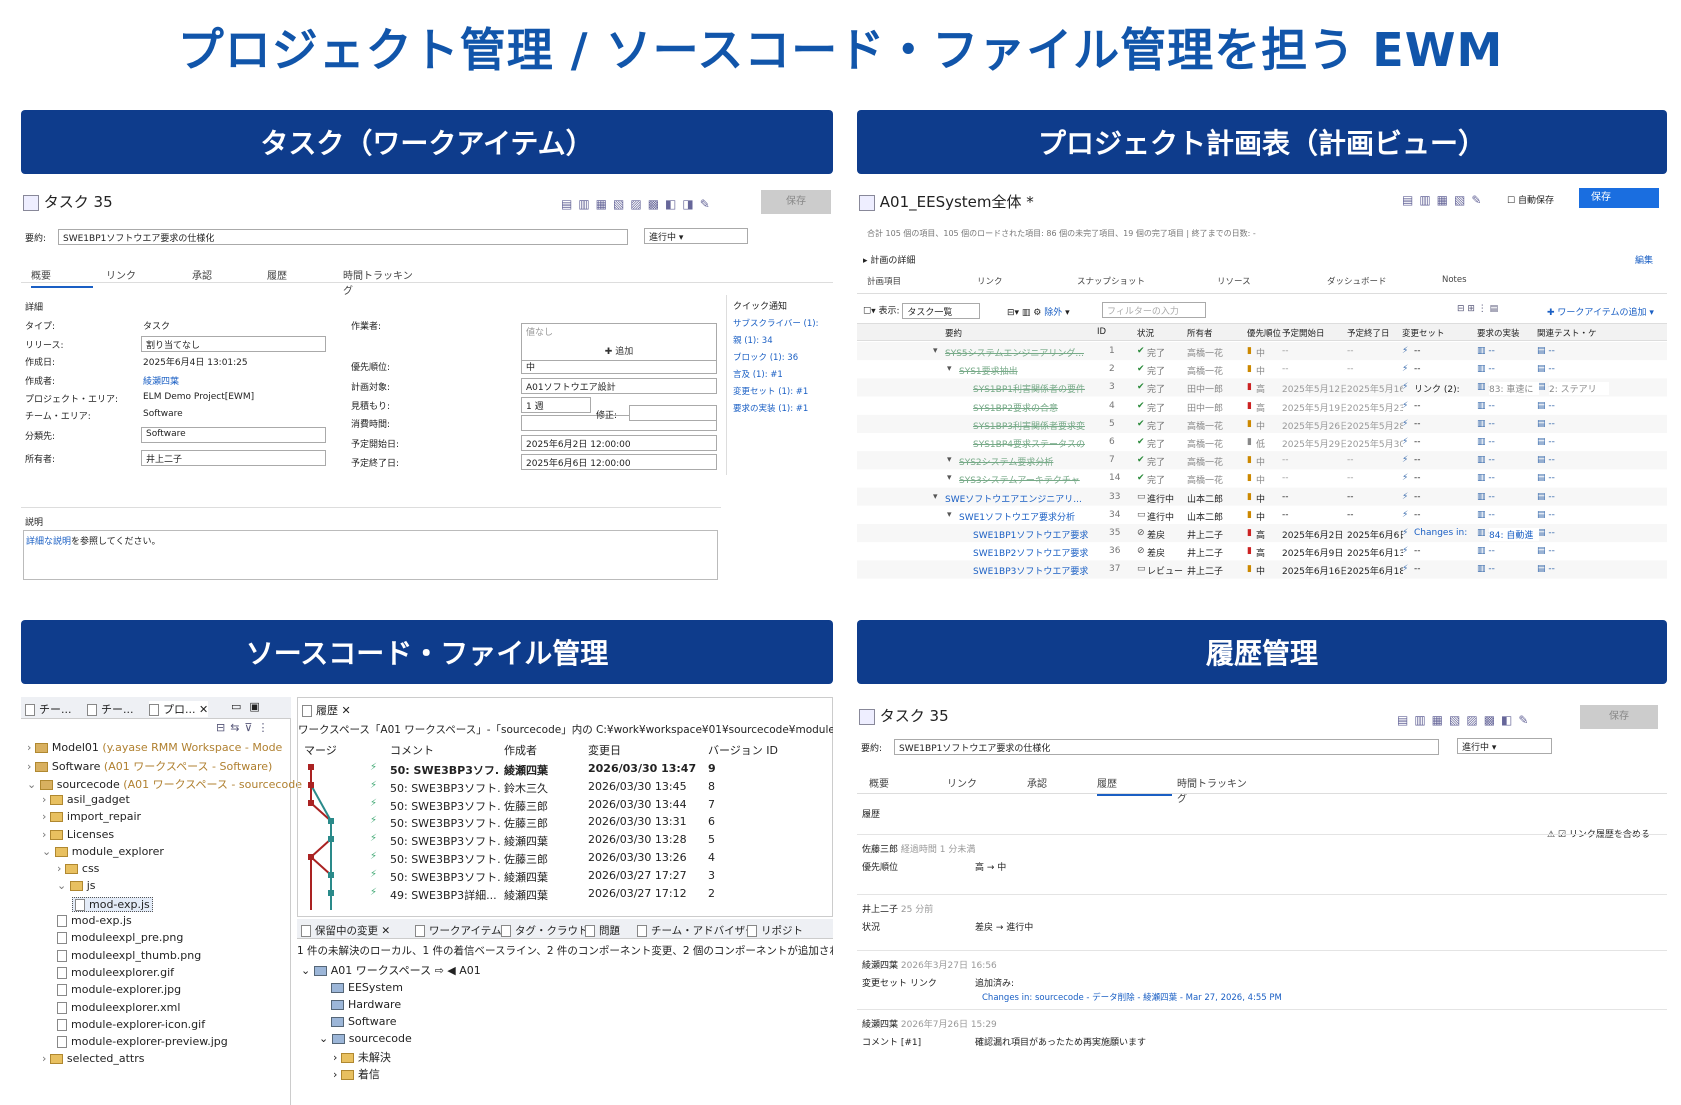  Describe the element at coordinates (619, 443) in the screenshot. I see `field-input: 2025年6月2日 12:00:00` at that location.